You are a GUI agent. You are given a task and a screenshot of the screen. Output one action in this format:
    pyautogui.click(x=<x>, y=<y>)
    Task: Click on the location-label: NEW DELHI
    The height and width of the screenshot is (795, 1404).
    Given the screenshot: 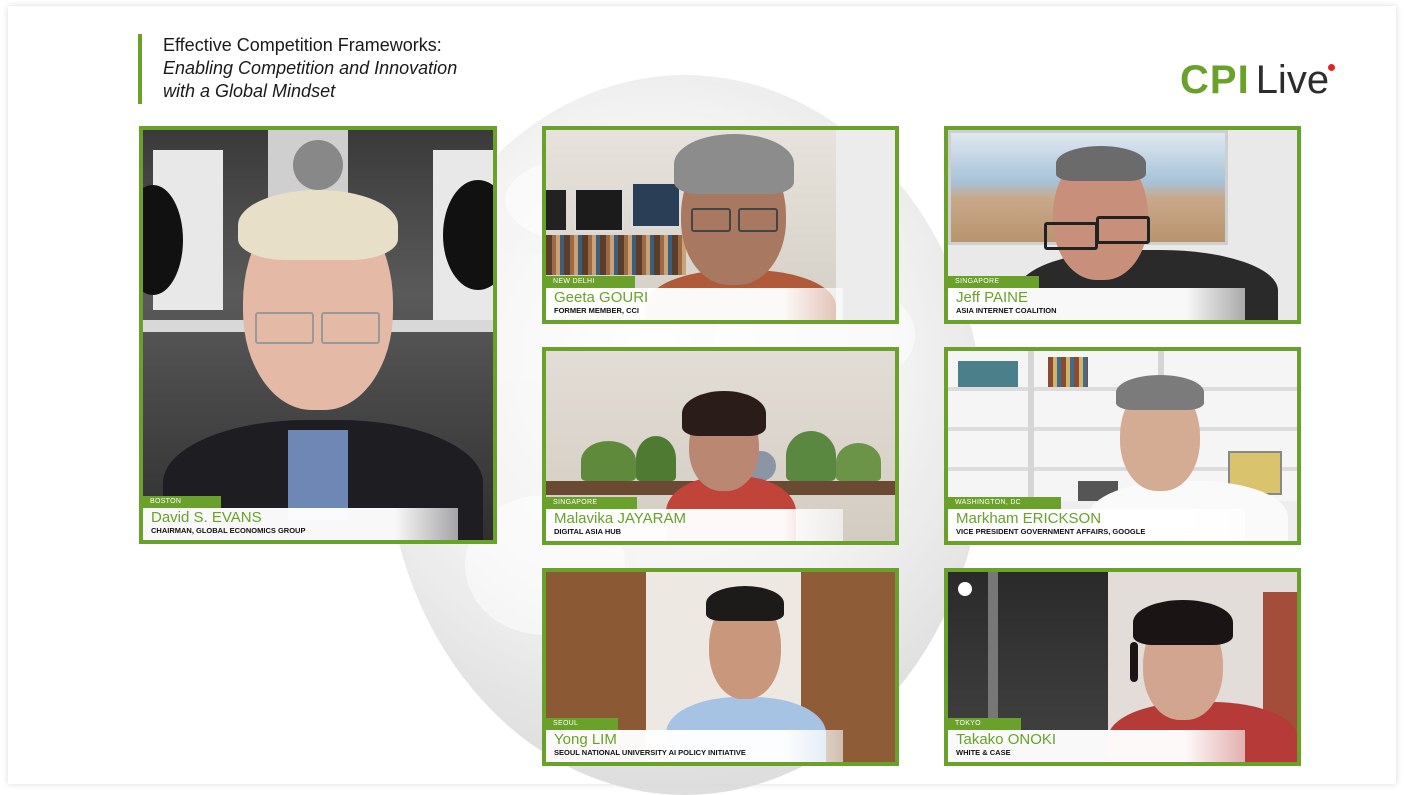 What is the action you would take?
    pyautogui.click(x=590, y=282)
    